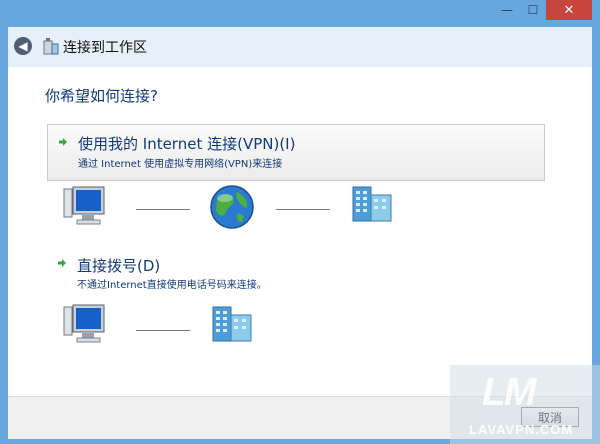 This screenshot has width=600, height=444. What do you see at coordinates (180, 164) in the screenshot?
I see `option-vpn-description: 通过 Internet 使用虚拟专用网络(VPN)来连接` at bounding box center [180, 164].